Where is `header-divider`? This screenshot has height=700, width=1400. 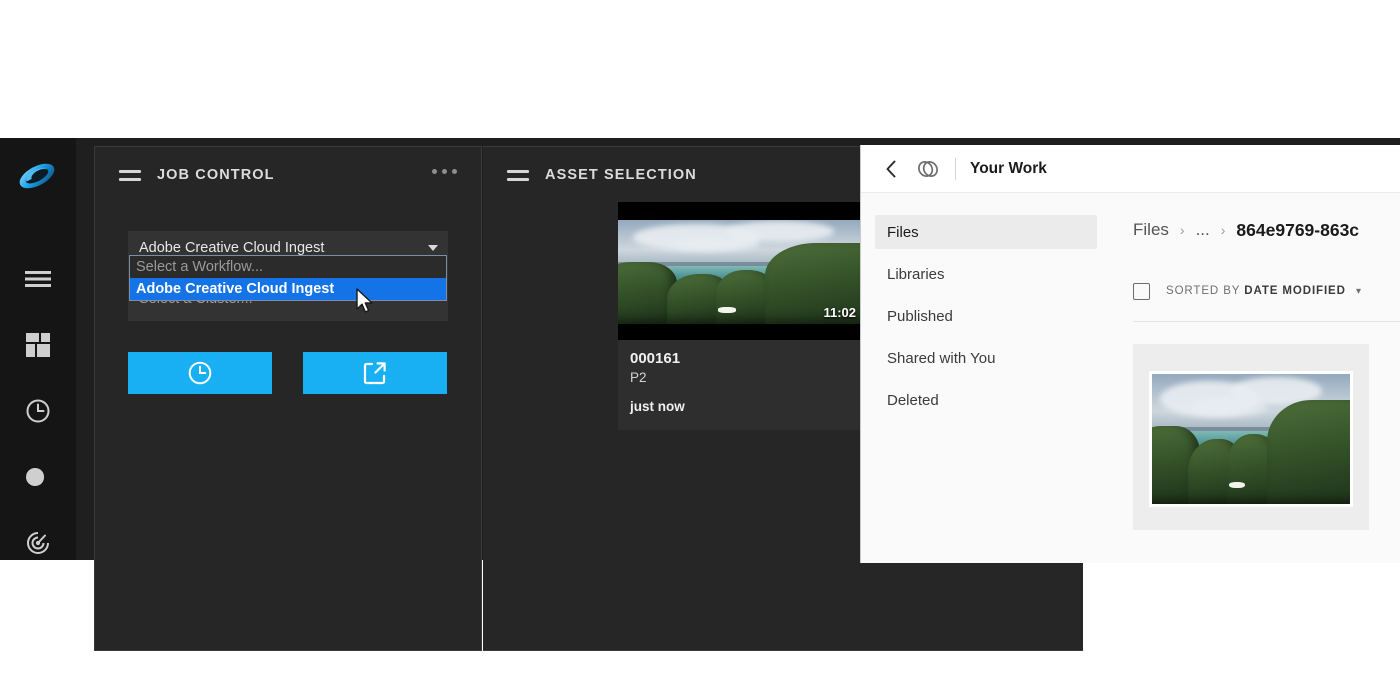
header-divider is located at coordinates (955, 168).